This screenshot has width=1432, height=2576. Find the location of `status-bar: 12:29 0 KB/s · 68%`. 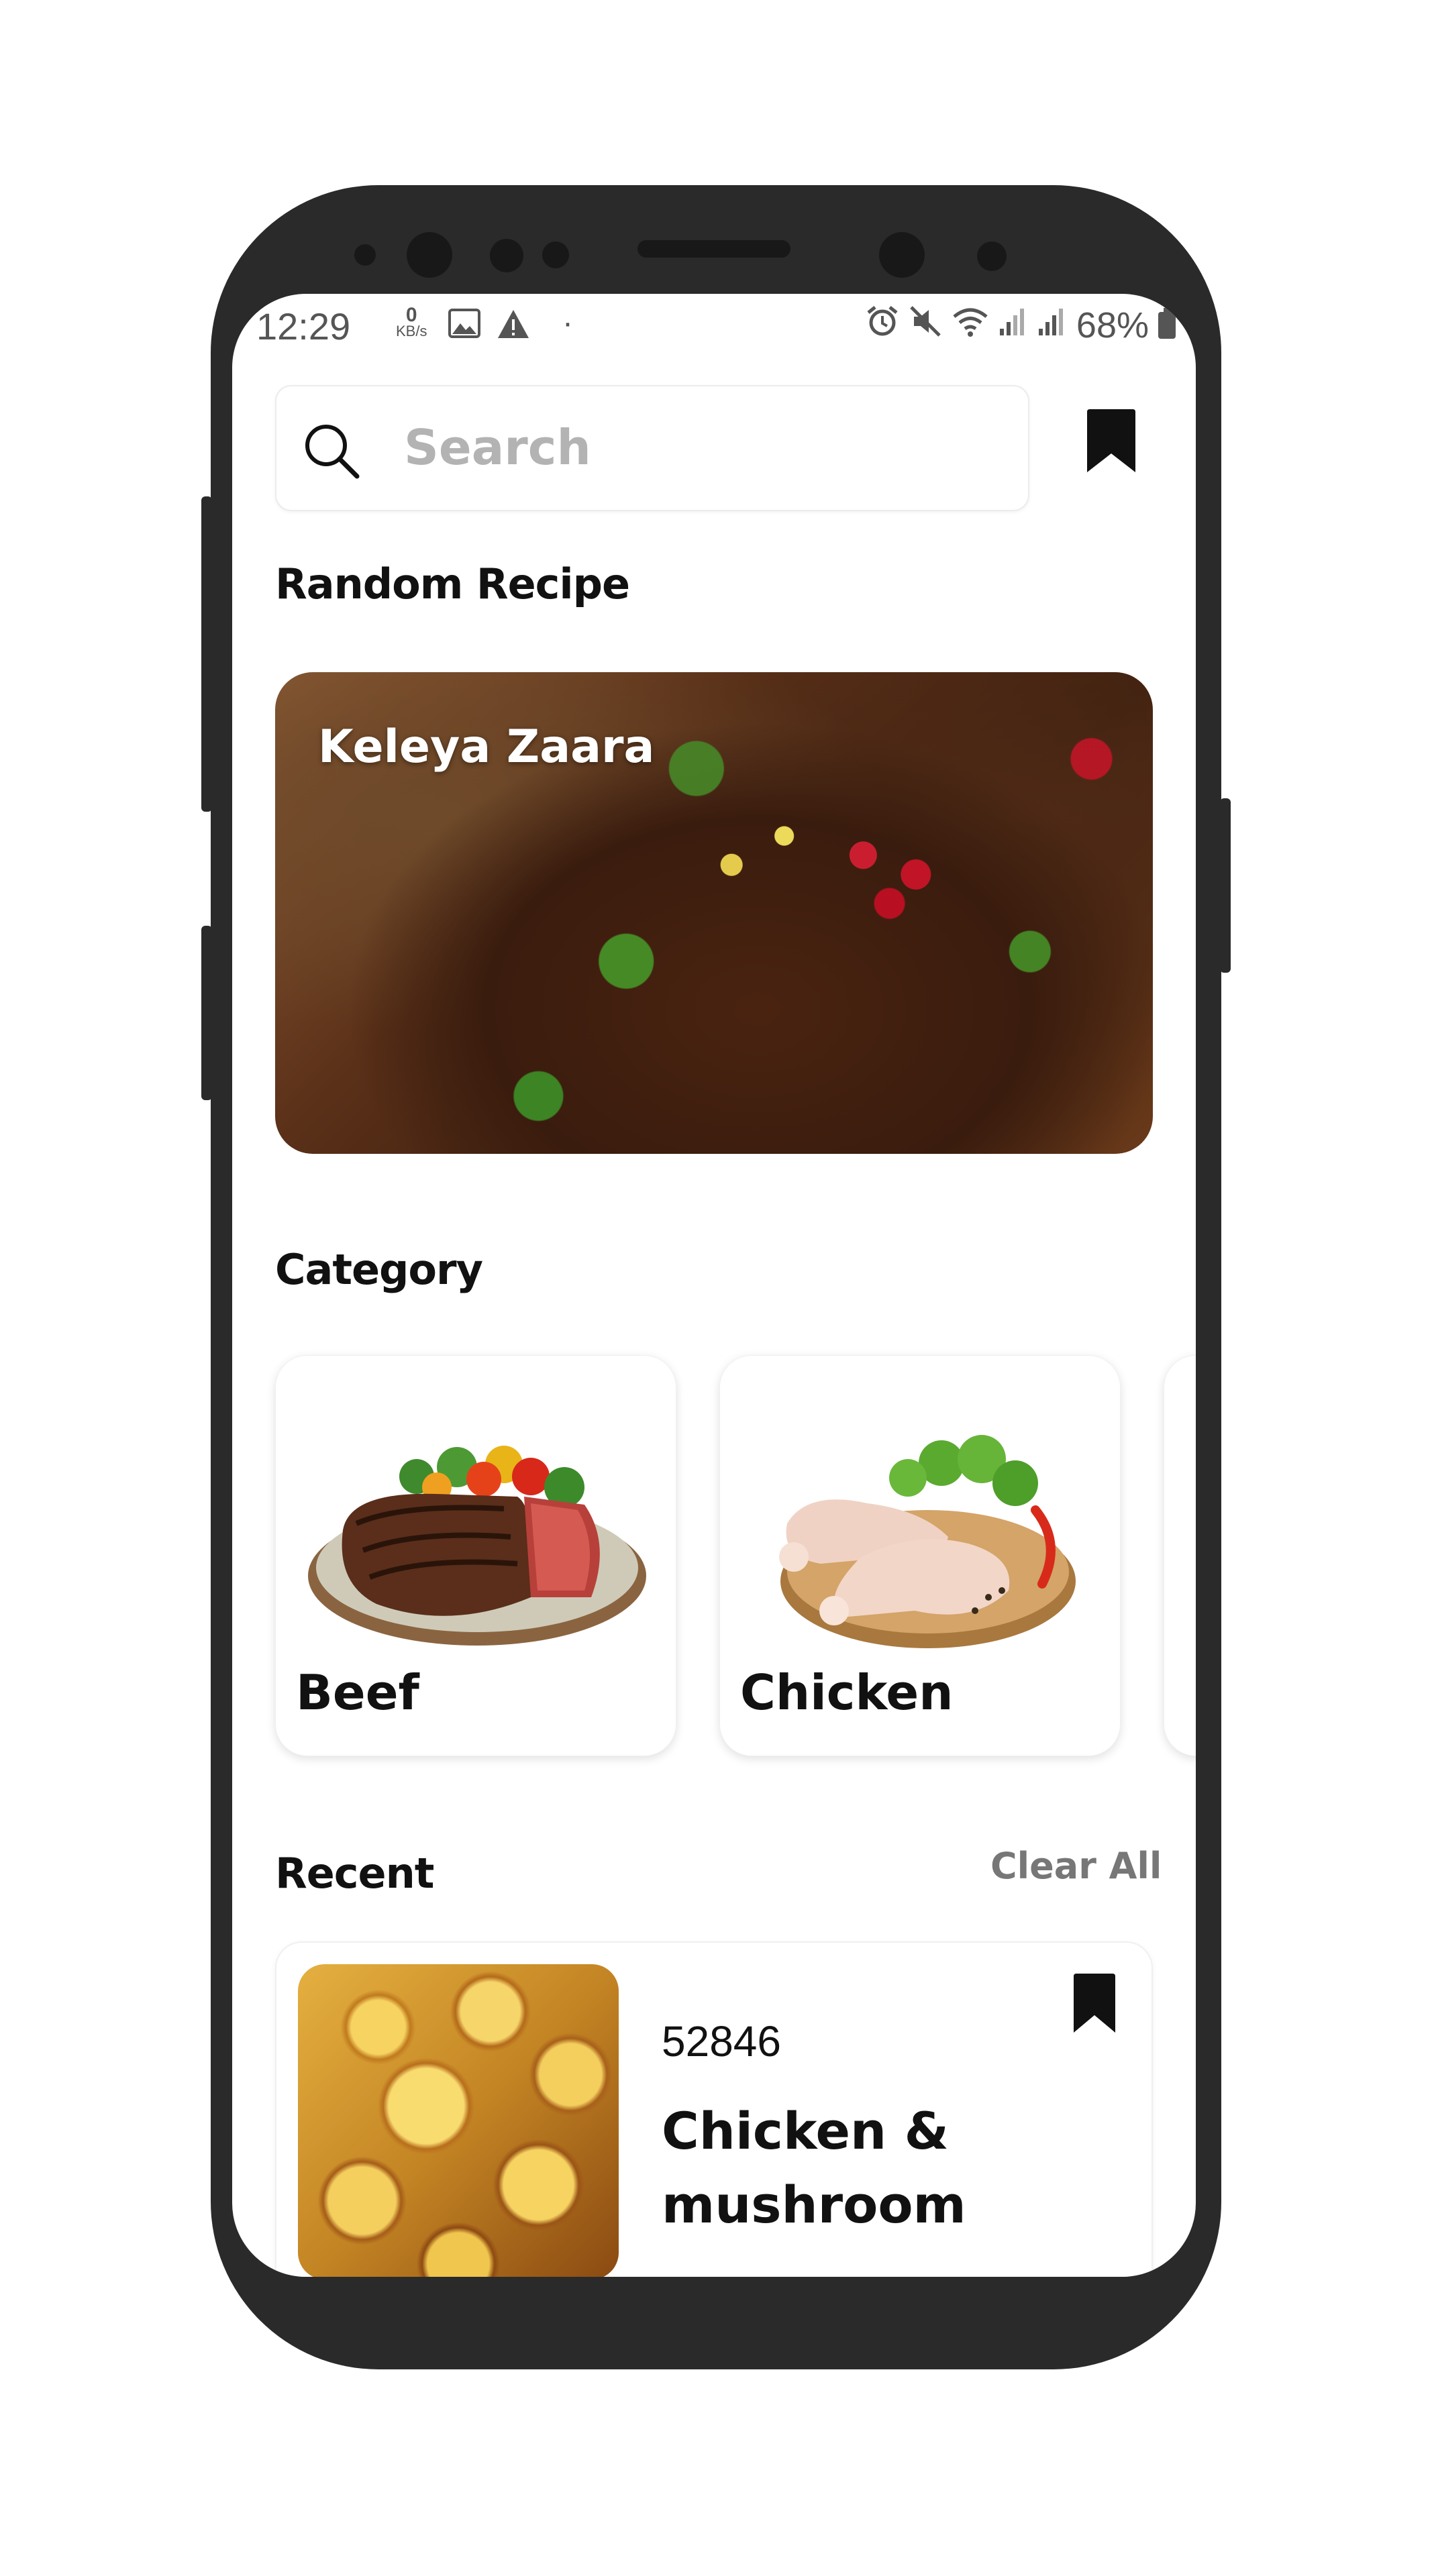

status-bar: 12:29 0 KB/s · 68% is located at coordinates (716, 329).